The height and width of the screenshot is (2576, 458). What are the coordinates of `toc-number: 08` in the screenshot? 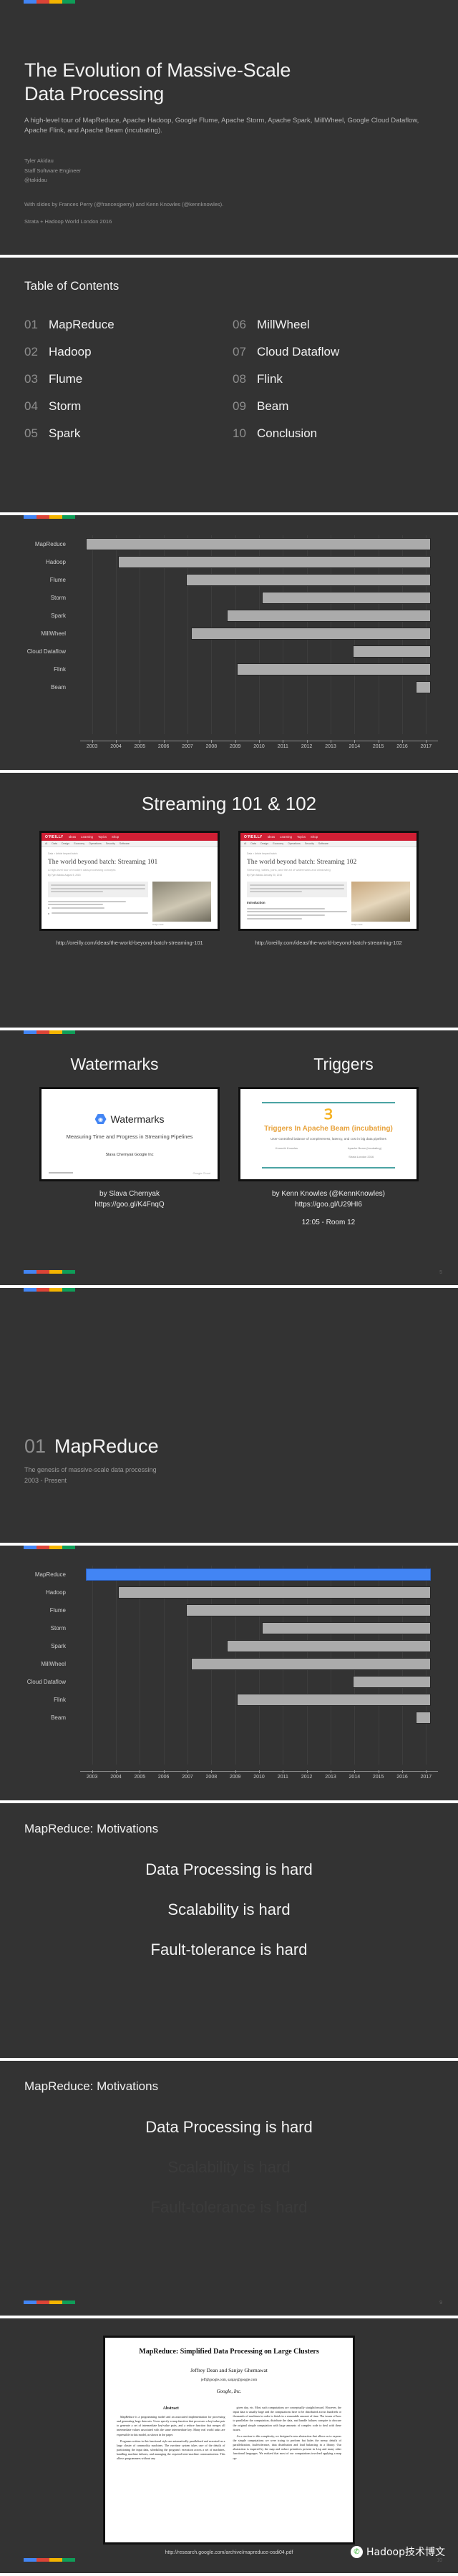 It's located at (239, 379).